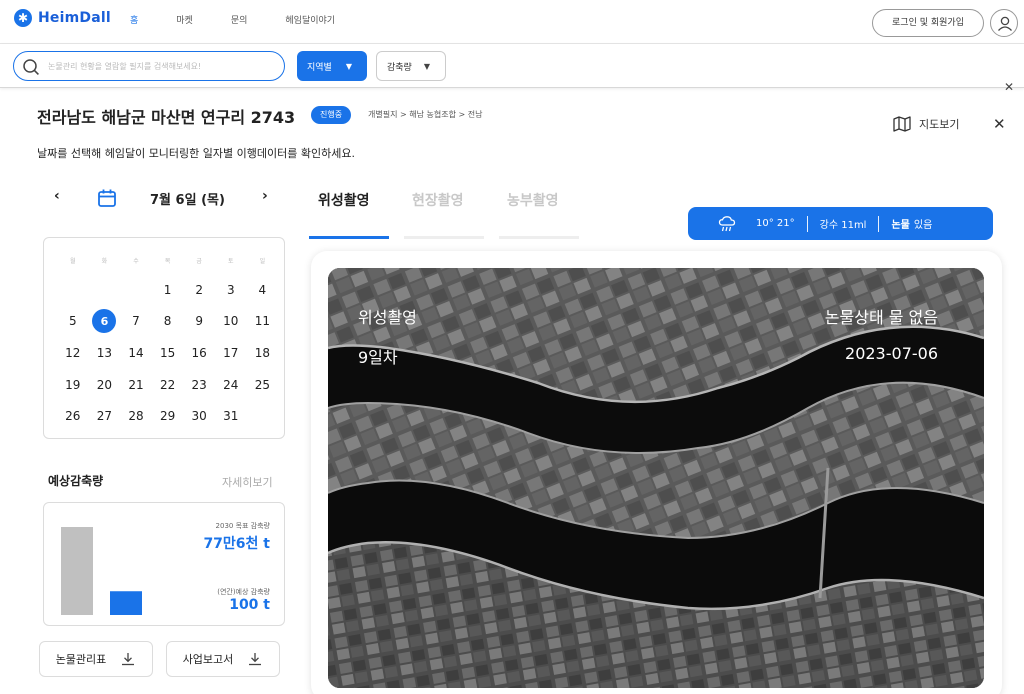 This screenshot has width=1024, height=694. Describe the element at coordinates (879, 223) in the screenshot. I see `weather-divider` at that location.